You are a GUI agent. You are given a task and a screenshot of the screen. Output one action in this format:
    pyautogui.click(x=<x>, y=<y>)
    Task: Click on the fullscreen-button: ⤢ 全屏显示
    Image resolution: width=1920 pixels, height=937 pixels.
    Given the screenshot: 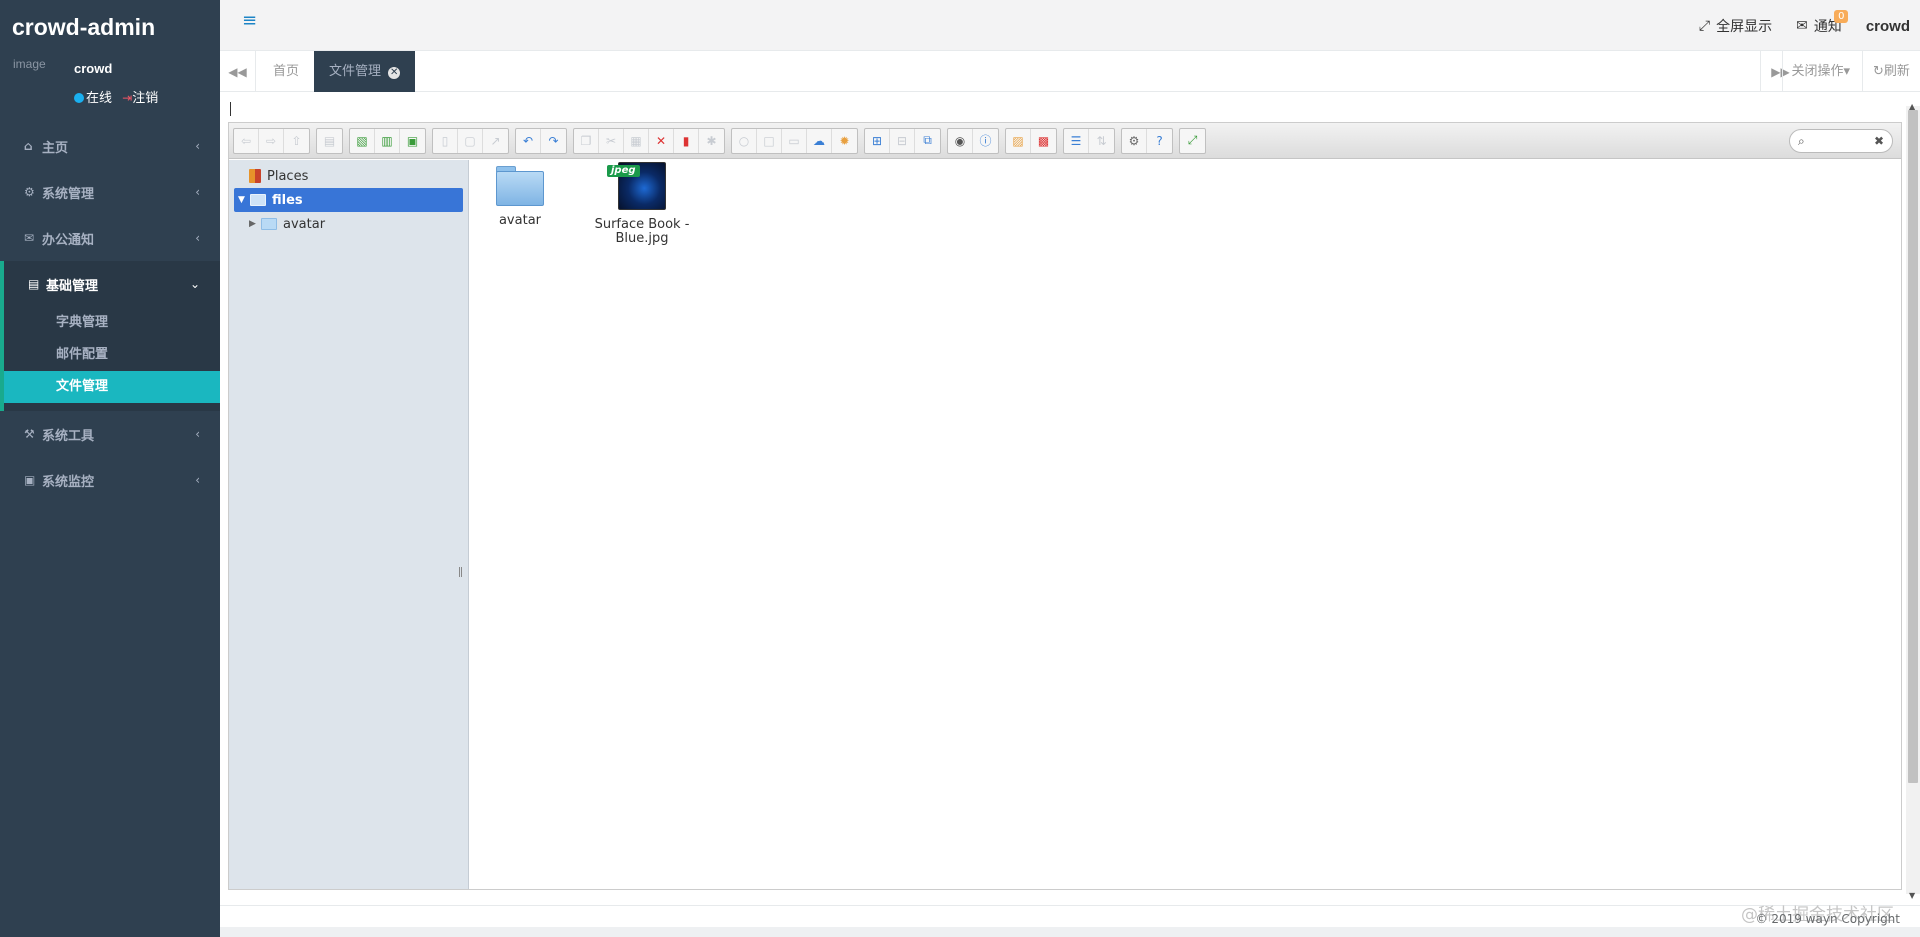 What is the action you would take?
    pyautogui.click(x=1735, y=26)
    